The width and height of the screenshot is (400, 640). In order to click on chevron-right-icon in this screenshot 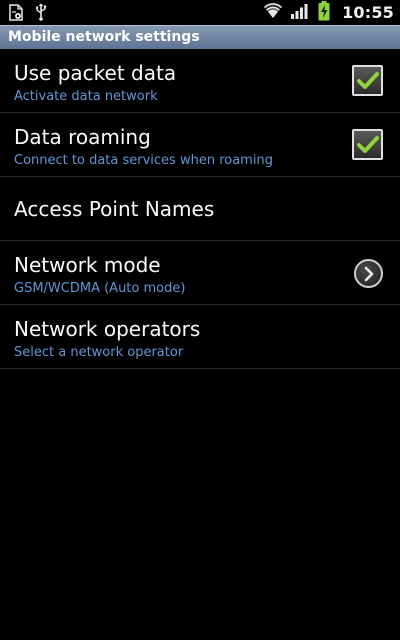, I will do `click(369, 274)`.